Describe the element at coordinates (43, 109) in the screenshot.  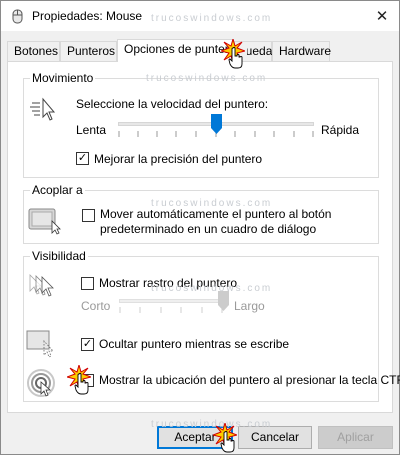
I see `pointer-speed-icon` at that location.